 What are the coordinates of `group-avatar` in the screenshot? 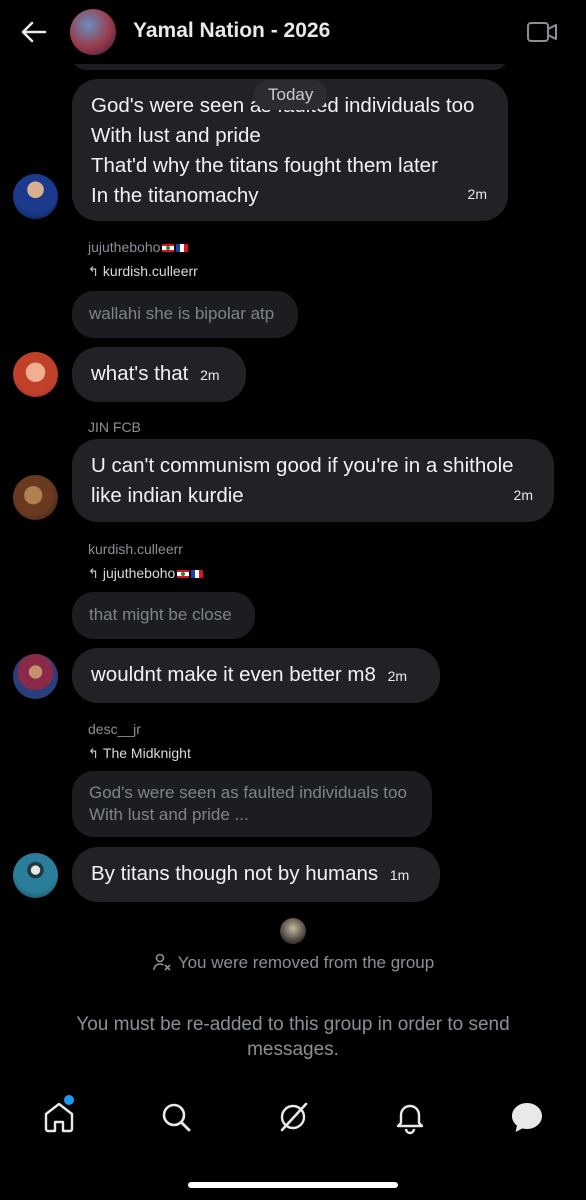 It's located at (93, 32).